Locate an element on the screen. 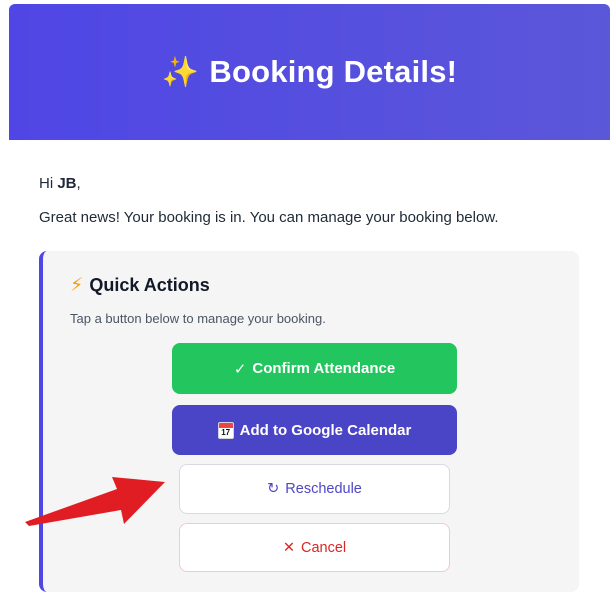  annotation-arrow-icon is located at coordinates (95, 501).